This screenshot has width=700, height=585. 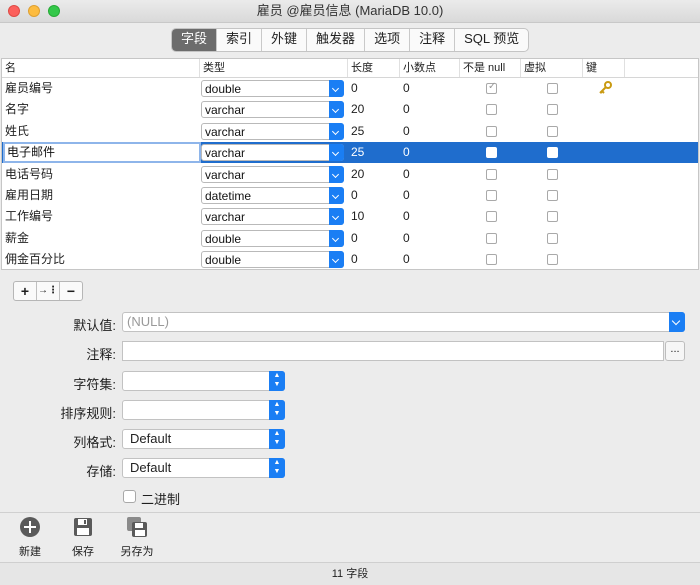 What do you see at coordinates (350, 153) in the screenshot?
I see `table-row: 电子邮件 varchar 25 0` at bounding box center [350, 153].